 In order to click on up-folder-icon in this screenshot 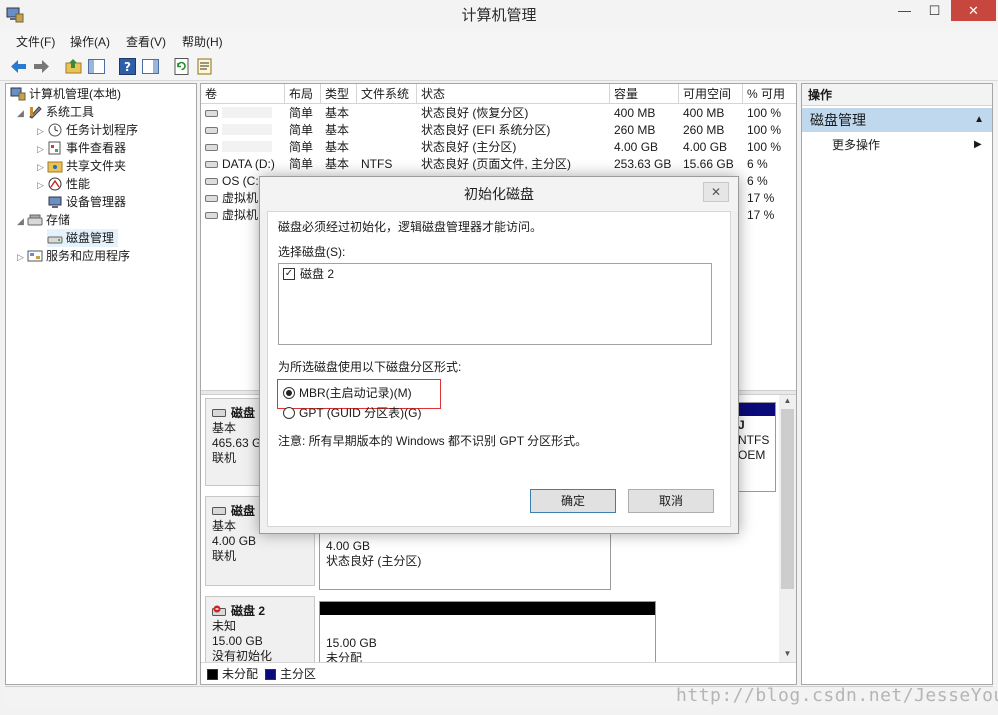, I will do `click(73, 66)`.